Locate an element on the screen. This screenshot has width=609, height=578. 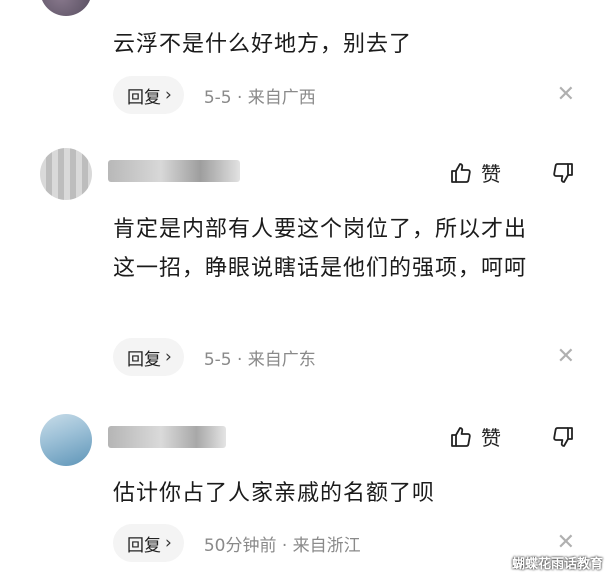
comment-meta: 回复 › 5-5 · 来自广西 ✕ is located at coordinates (344, 95).